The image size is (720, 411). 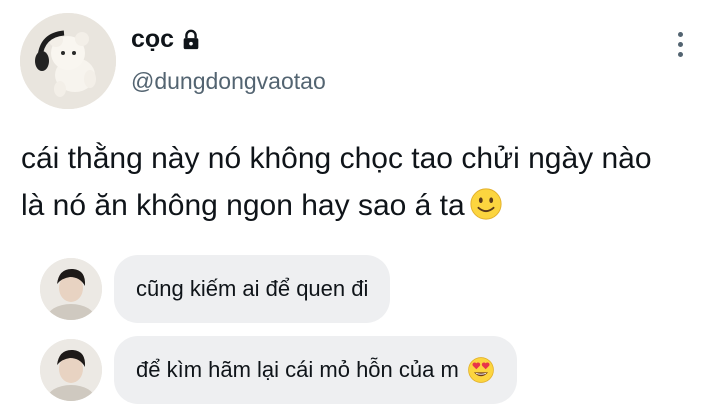 I want to click on reply-2: để kìm hãm lại cái mỏ hỗn của m, so click(x=278, y=370).